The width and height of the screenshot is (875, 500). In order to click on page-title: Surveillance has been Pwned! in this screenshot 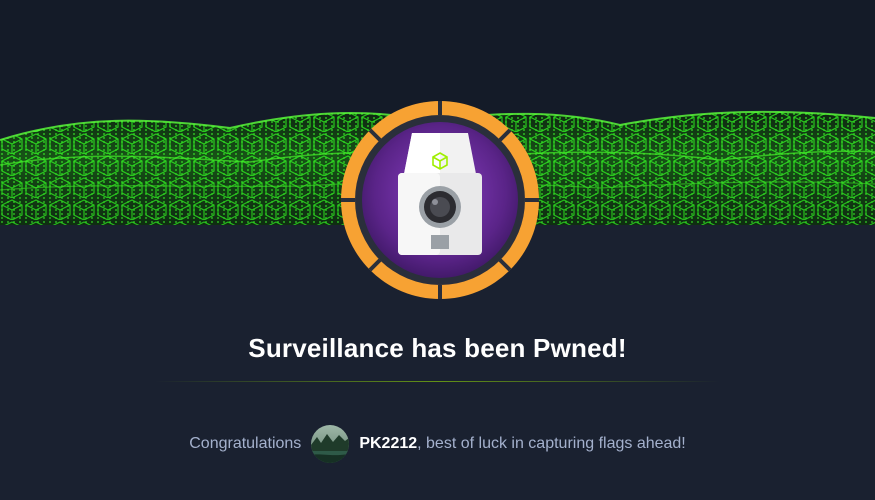, I will do `click(437, 348)`.